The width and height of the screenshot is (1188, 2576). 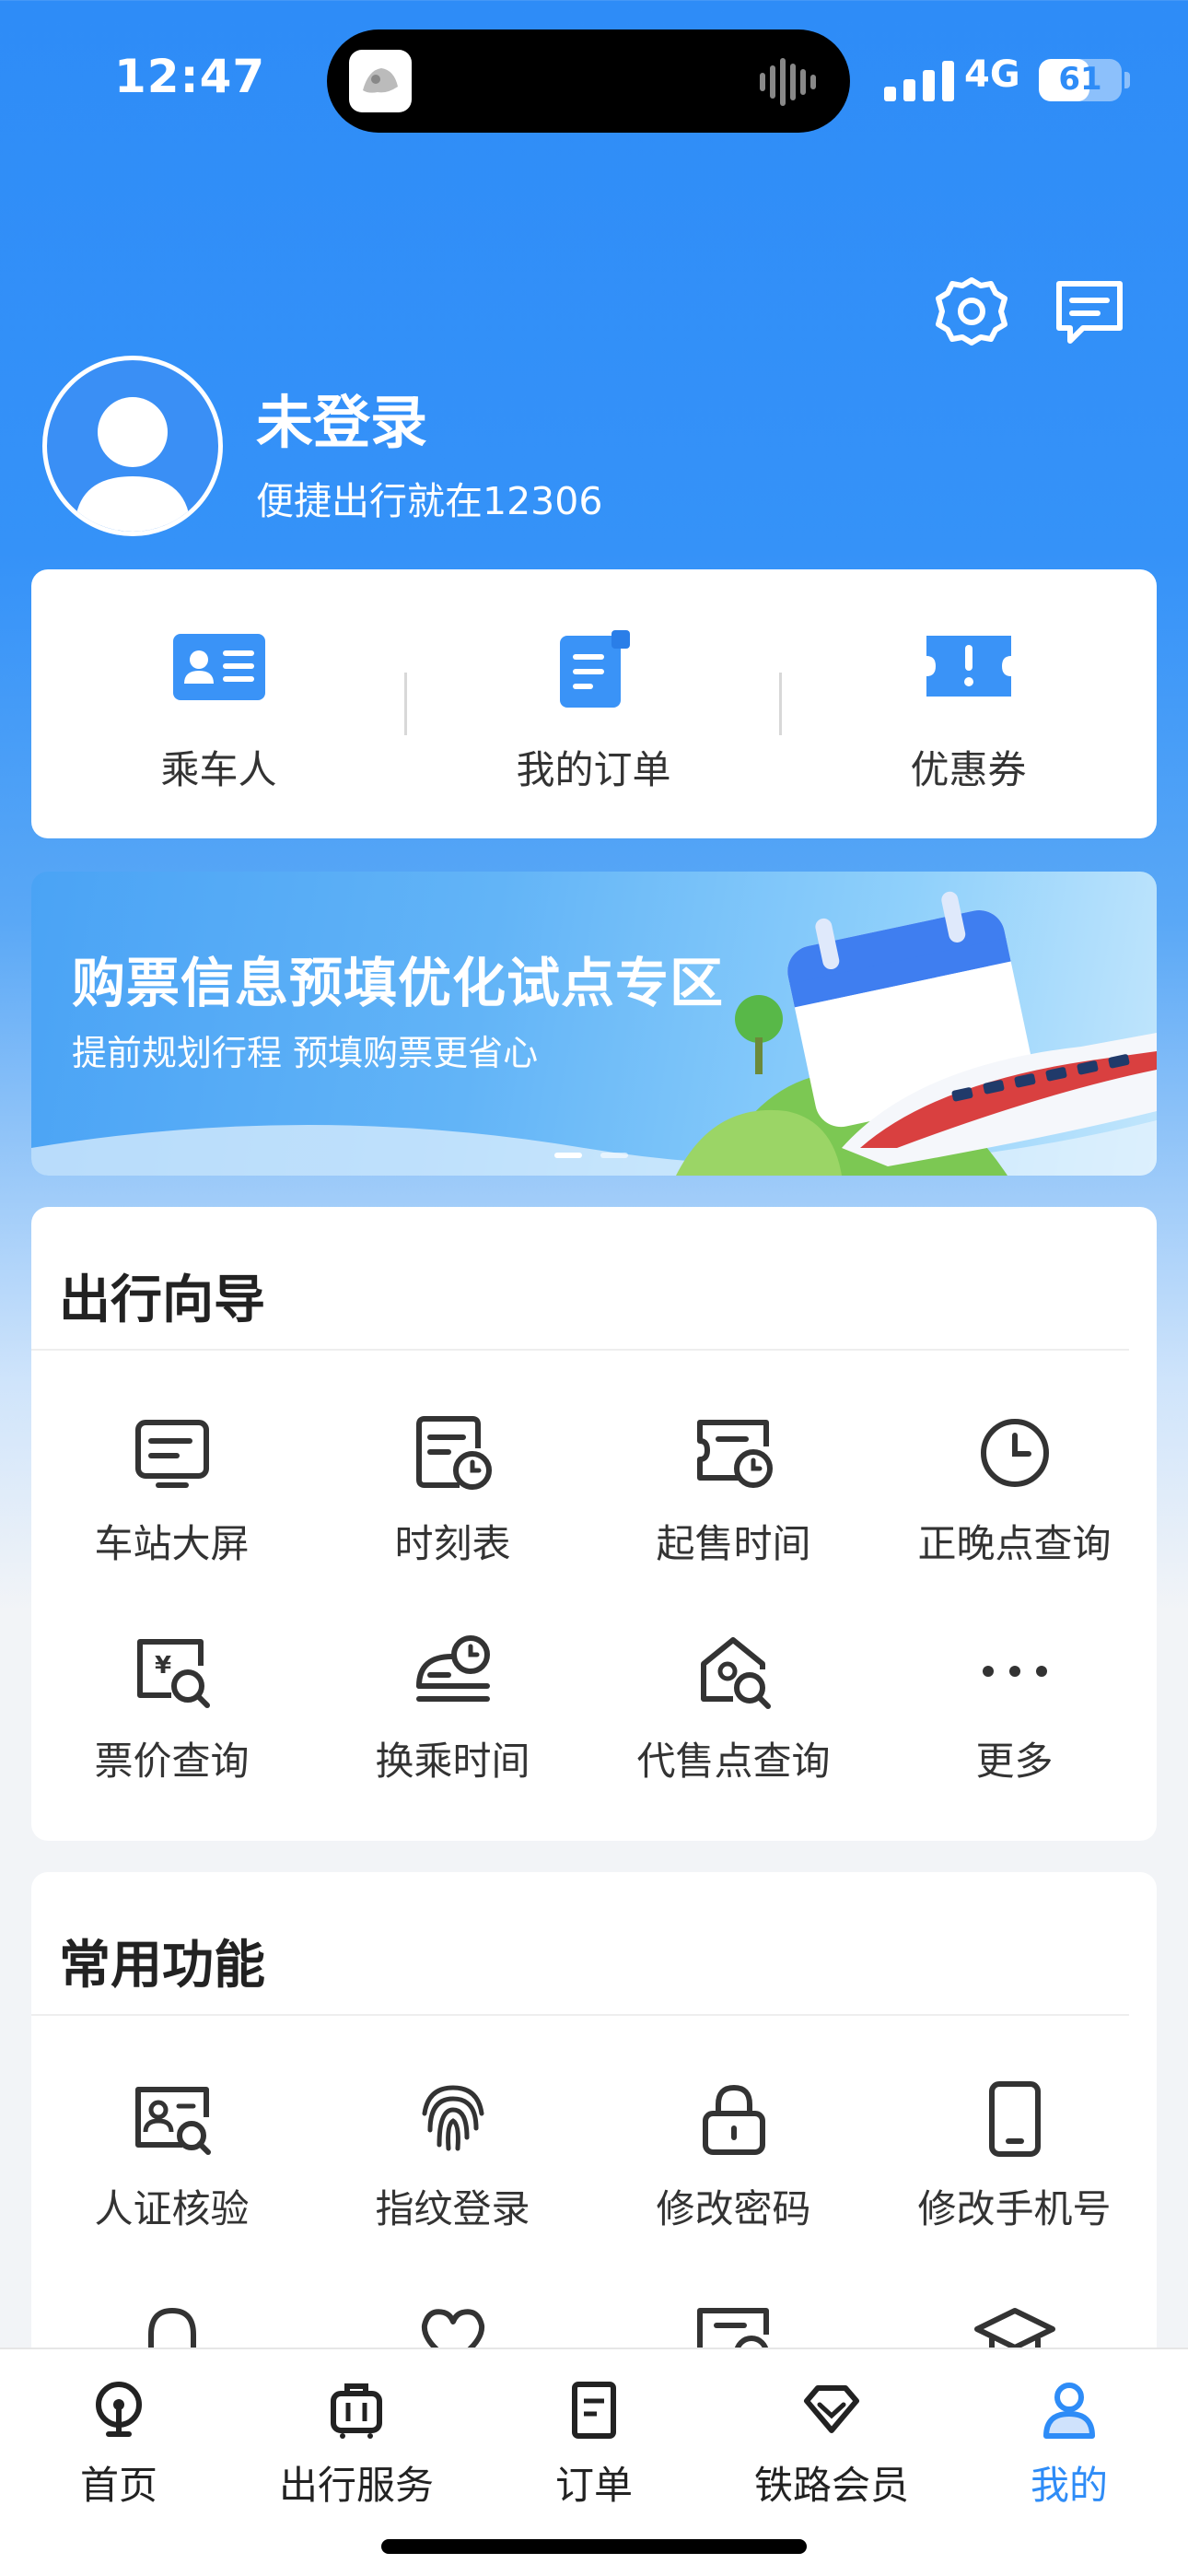 What do you see at coordinates (733, 1761) in the screenshot?
I see `agency-query-label: 代售点查询` at bounding box center [733, 1761].